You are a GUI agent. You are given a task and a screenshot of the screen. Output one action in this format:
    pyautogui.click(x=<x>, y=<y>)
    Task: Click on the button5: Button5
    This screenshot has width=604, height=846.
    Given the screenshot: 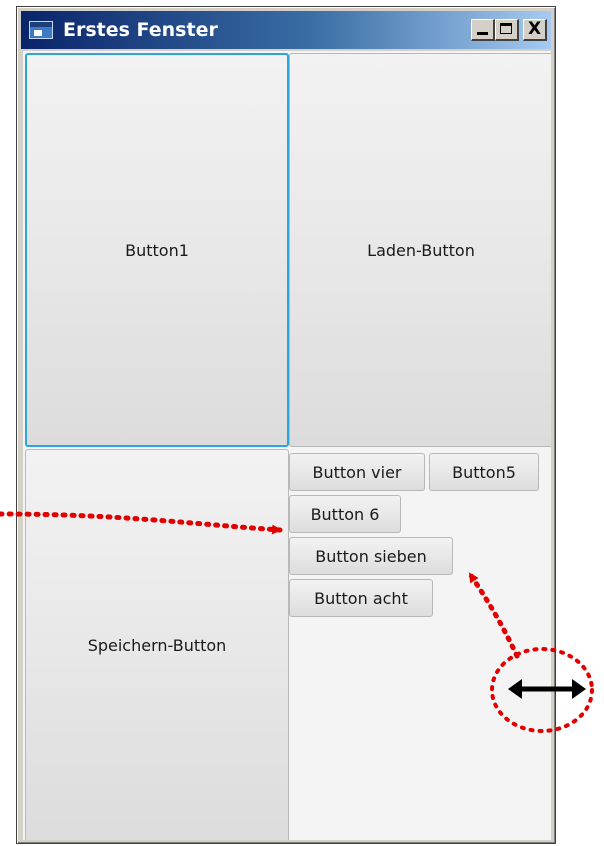 What is the action you would take?
    pyautogui.click(x=484, y=472)
    